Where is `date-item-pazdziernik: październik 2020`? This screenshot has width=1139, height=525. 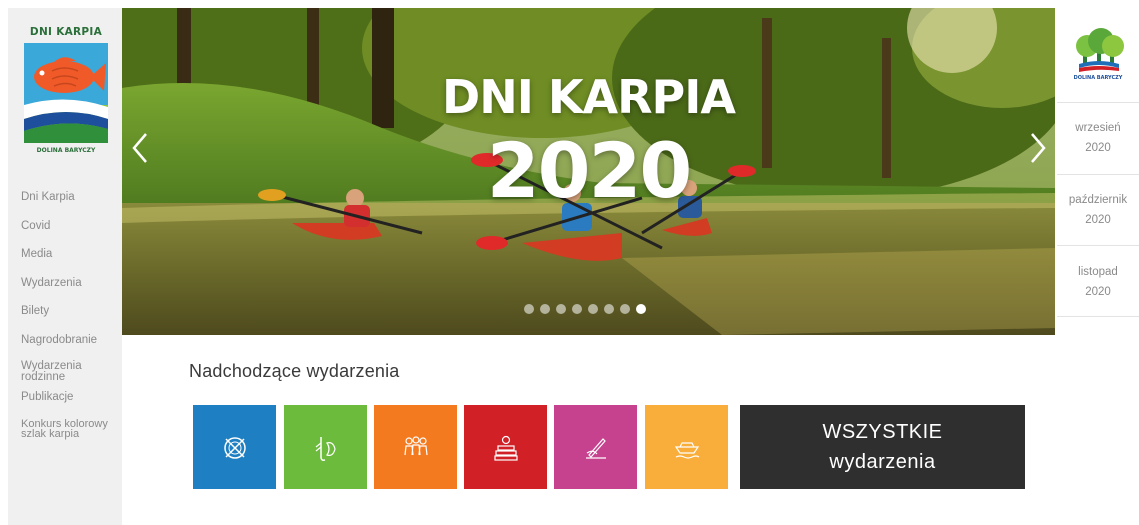 date-item-pazdziernik: październik 2020 is located at coordinates (1098, 210).